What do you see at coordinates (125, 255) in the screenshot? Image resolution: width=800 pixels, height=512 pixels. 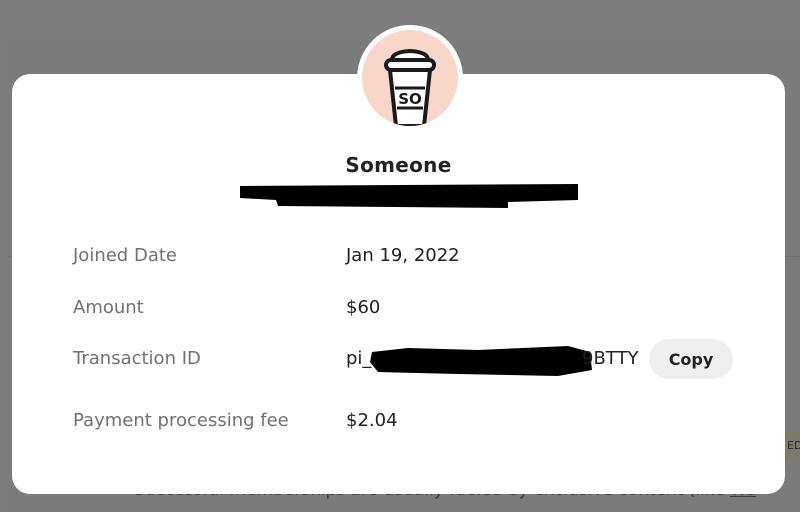 I see `joined-date-label: Joined Date` at bounding box center [125, 255].